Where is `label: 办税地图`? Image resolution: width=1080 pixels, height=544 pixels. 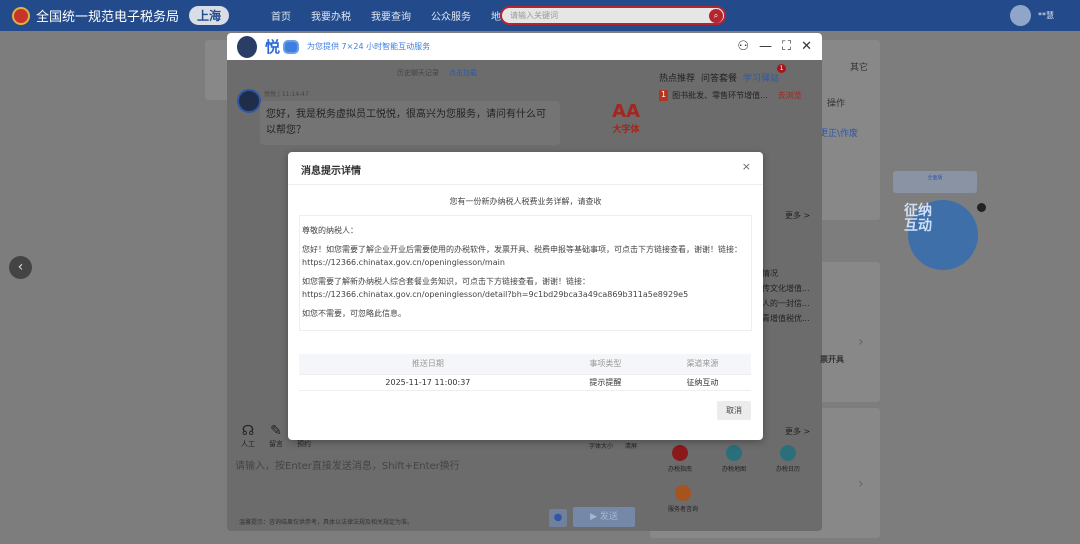
label: 办税地图 is located at coordinates (734, 469).